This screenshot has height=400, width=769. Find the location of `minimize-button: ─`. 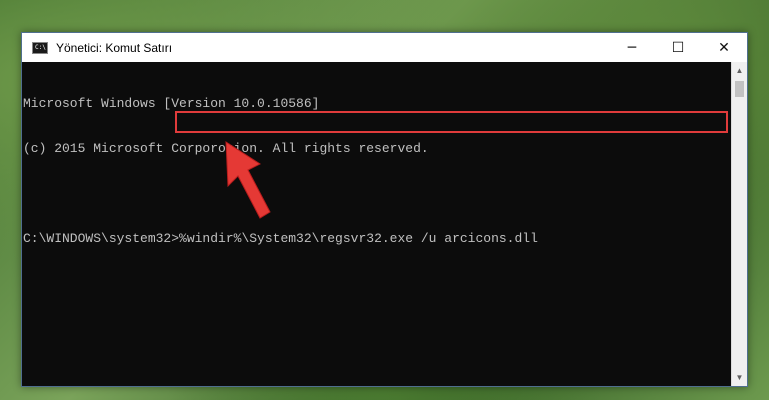

minimize-button: ─ is located at coordinates (632, 47).